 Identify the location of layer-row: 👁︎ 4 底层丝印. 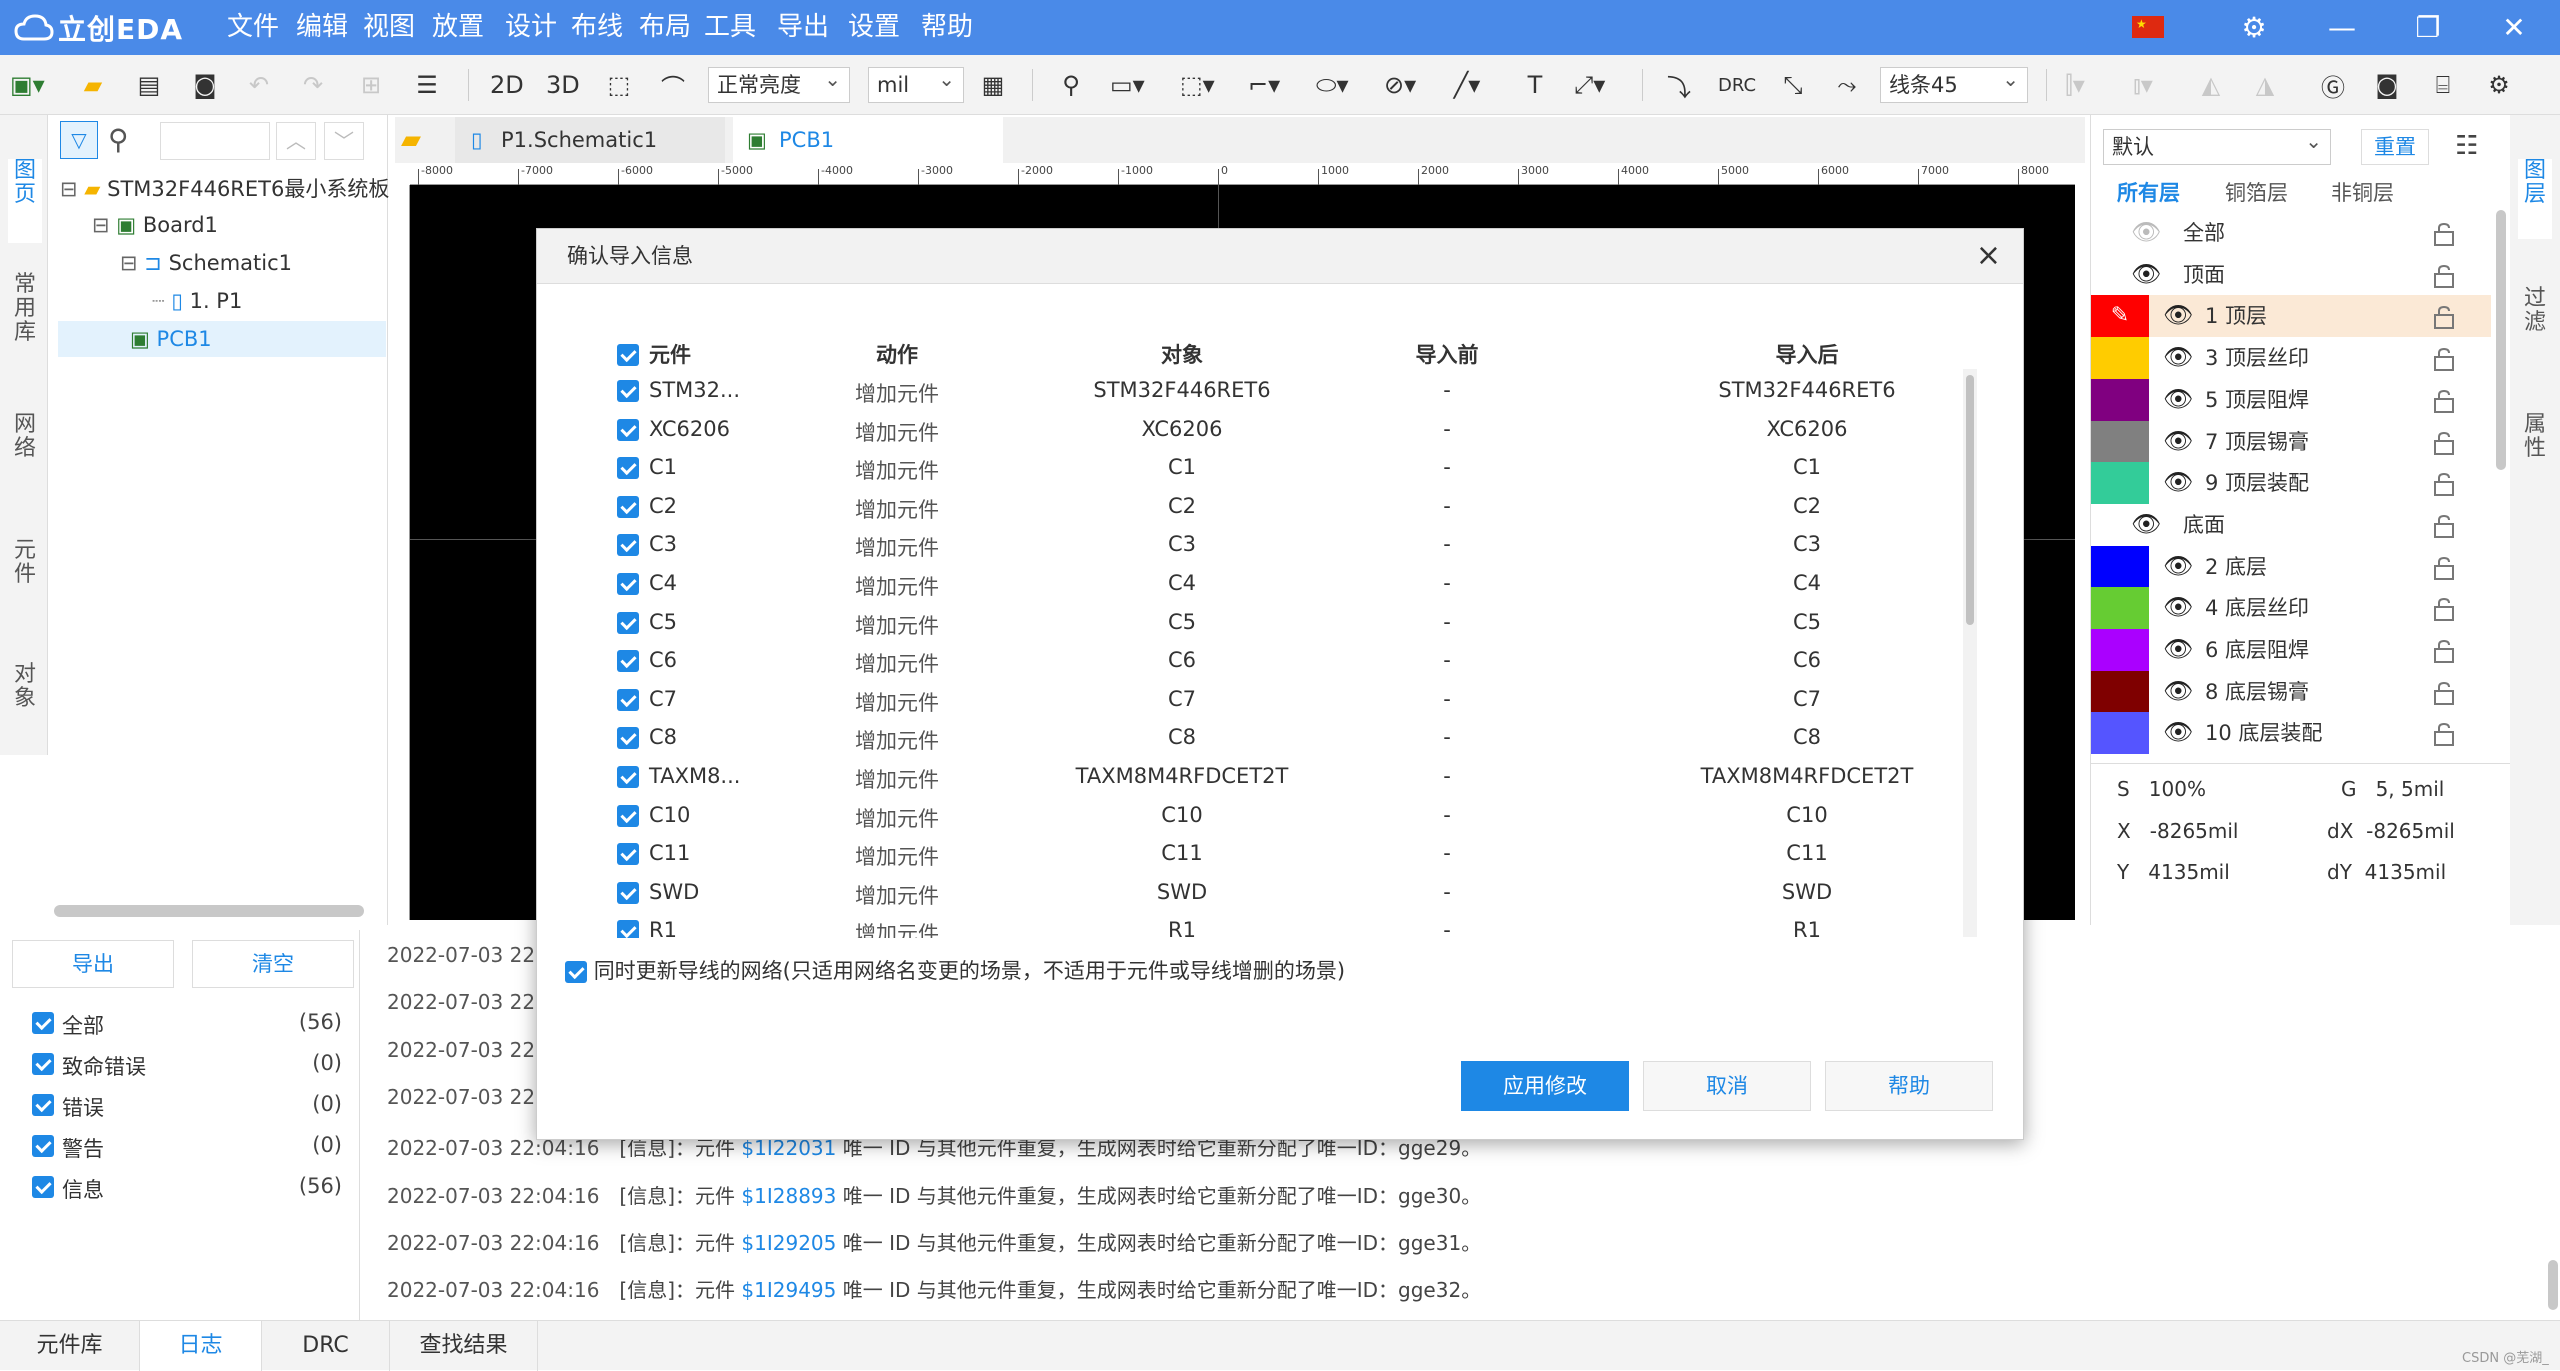
(2291, 608).